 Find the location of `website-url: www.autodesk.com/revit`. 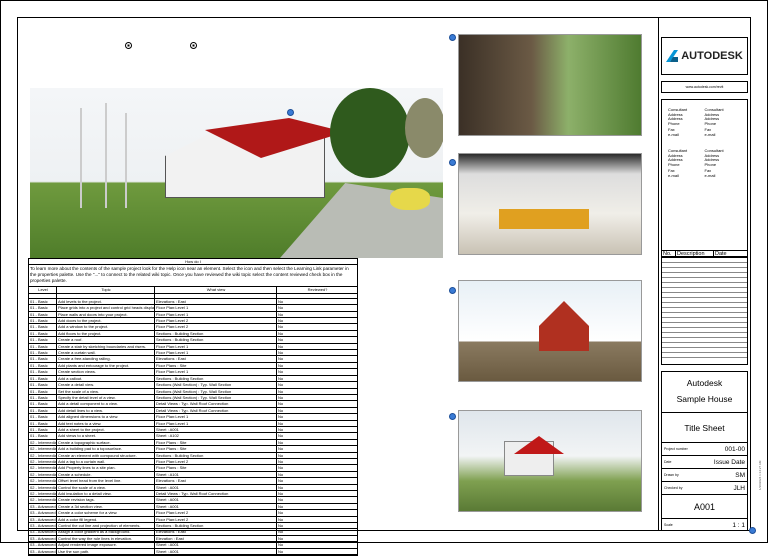

website-url: www.autodesk.com/revit is located at coordinates (704, 87).